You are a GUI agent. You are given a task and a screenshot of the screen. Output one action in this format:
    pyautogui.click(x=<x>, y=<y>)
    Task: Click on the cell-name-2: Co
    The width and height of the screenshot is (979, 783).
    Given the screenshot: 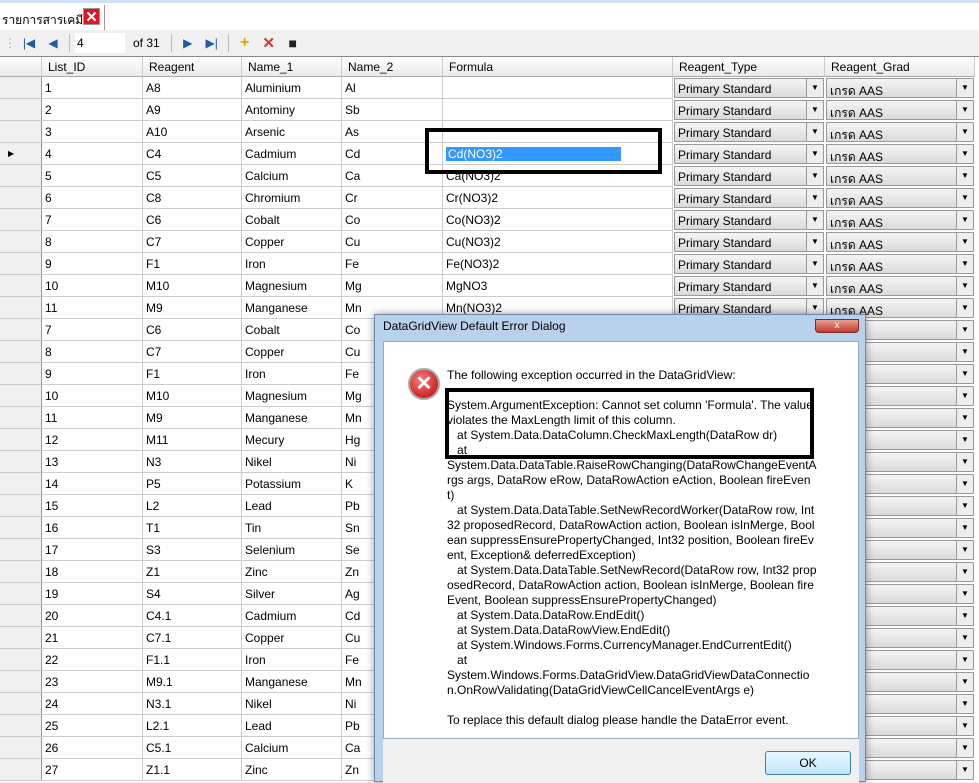 What is the action you would take?
    pyautogui.click(x=392, y=220)
    